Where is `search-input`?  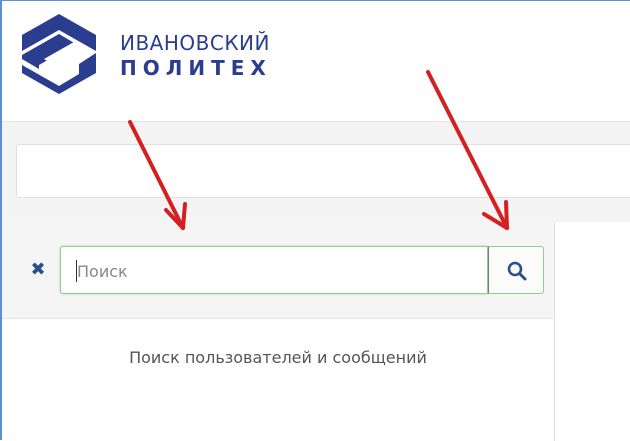
search-input is located at coordinates (277, 271).